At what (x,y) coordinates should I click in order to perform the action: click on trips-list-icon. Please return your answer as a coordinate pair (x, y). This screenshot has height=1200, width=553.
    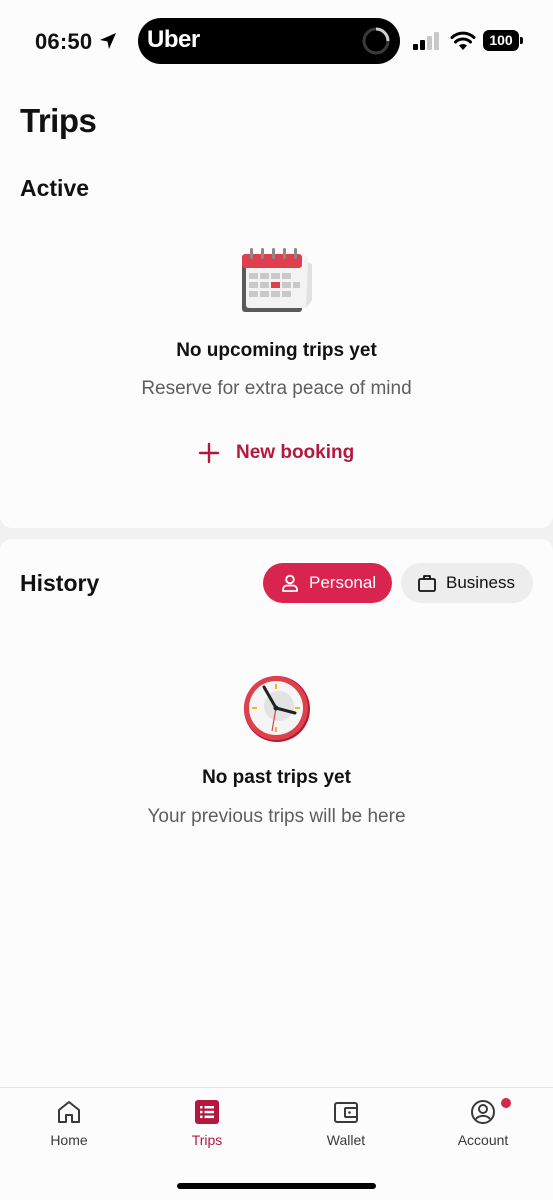
    Looking at the image, I should click on (207, 1112).